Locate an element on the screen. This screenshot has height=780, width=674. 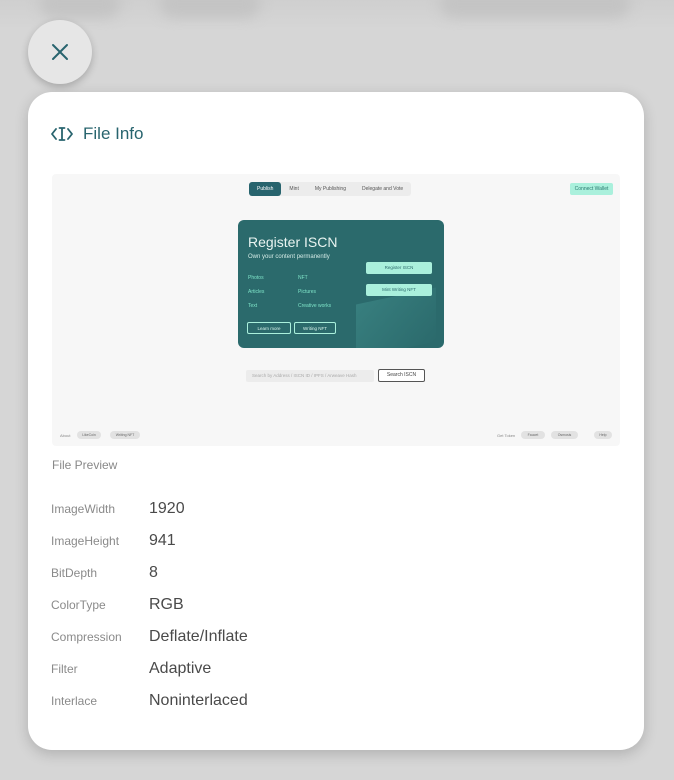
info-value: RGB is located at coordinates (166, 604).